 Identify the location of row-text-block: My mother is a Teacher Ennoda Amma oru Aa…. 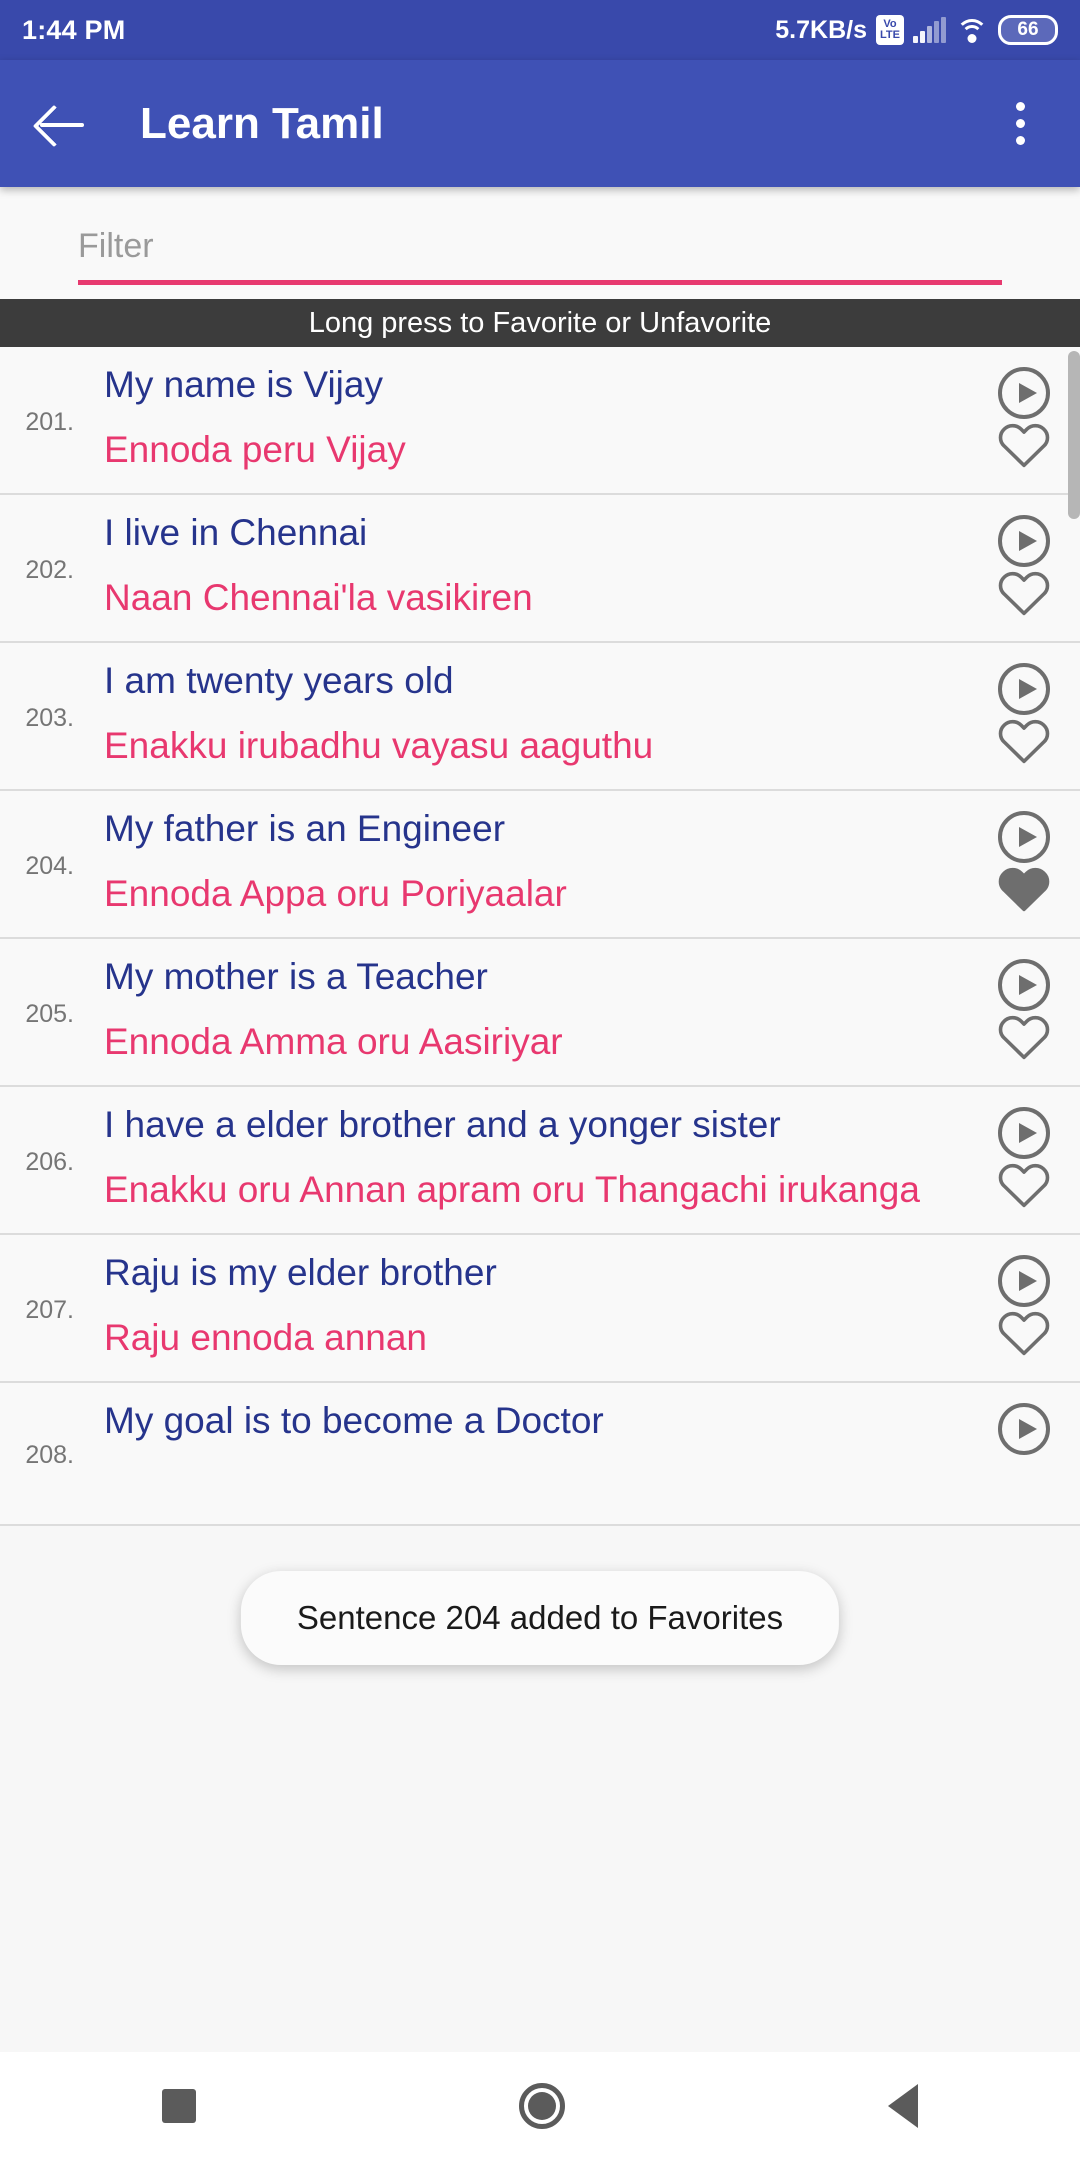
(525, 1011).